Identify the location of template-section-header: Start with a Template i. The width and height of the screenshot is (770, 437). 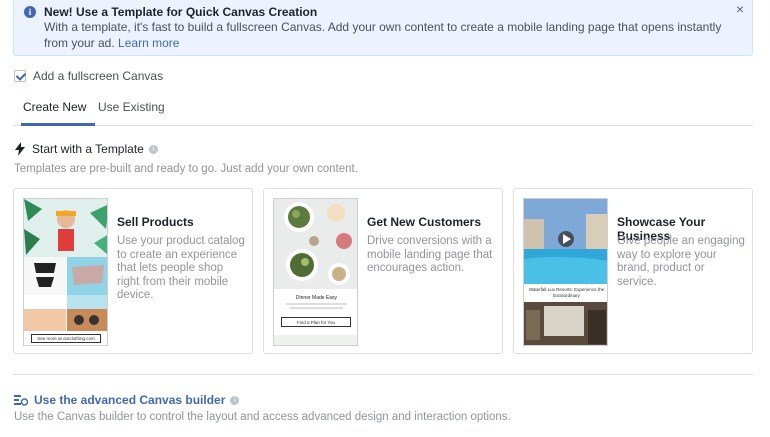
(86, 149).